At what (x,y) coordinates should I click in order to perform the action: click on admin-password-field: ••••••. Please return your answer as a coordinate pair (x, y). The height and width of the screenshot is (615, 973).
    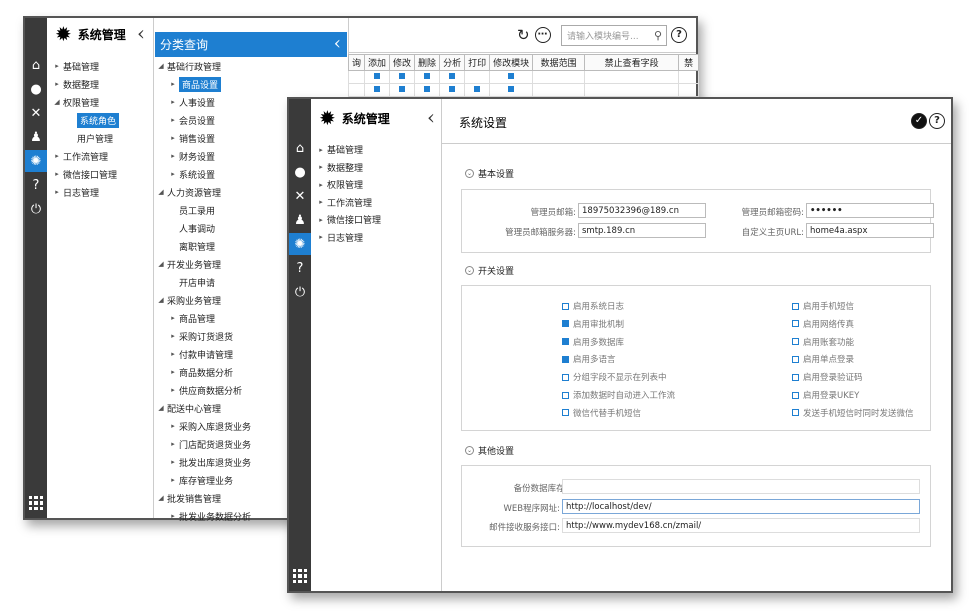
    Looking at the image, I should click on (870, 210).